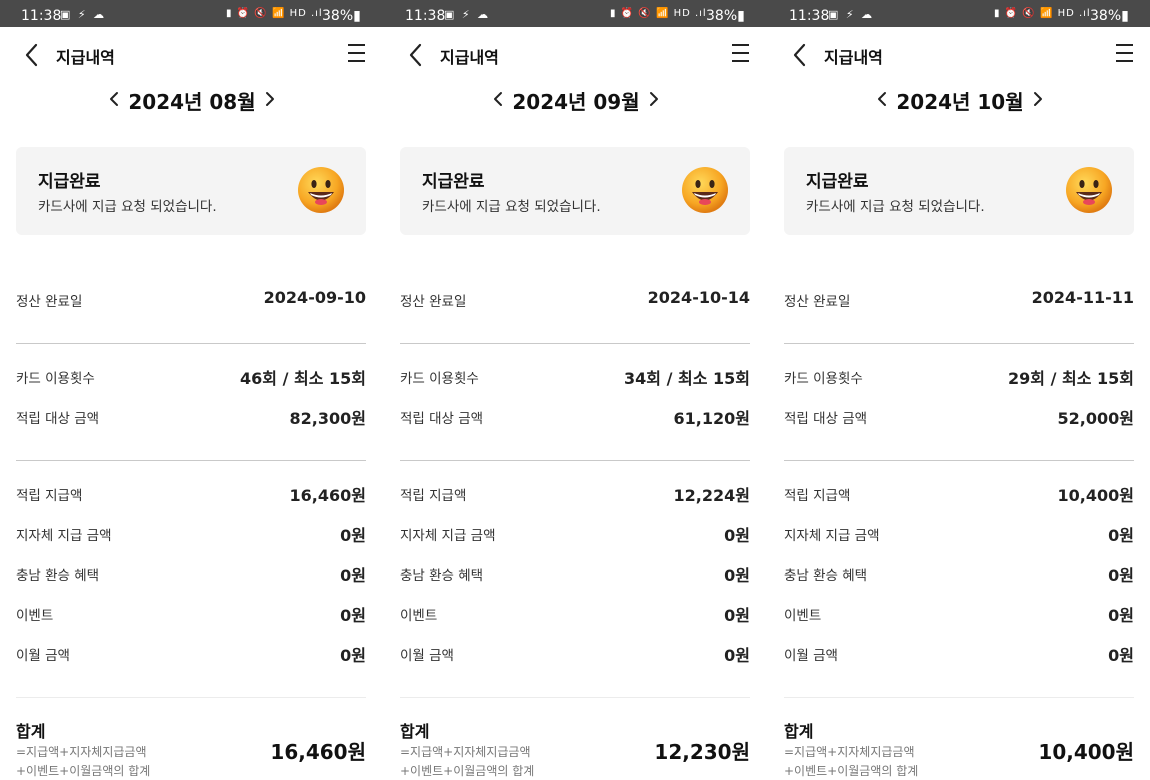 The image size is (1150, 780). I want to click on total-value: 12,230원, so click(702, 752).